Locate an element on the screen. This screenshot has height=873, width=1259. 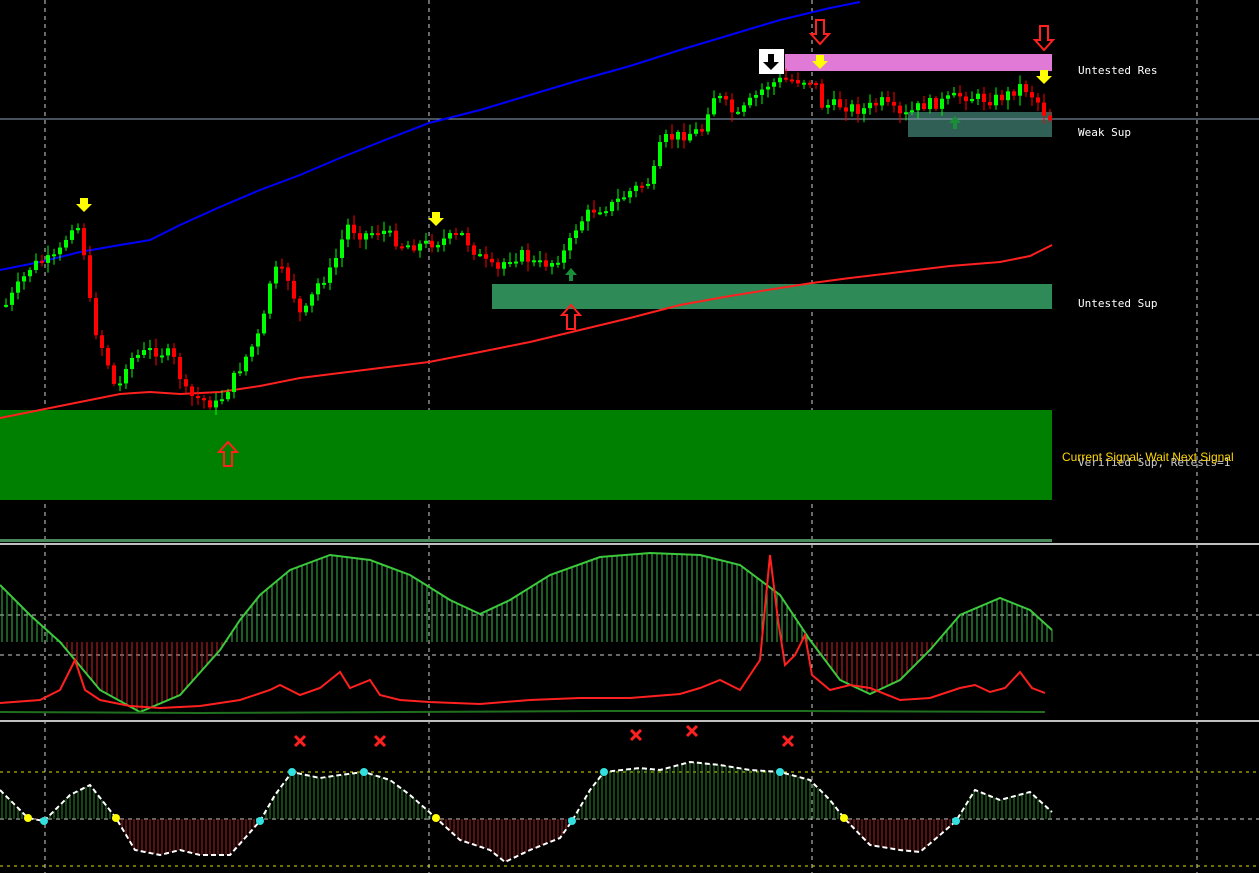
untested-resistance-label: Untested Res is located at coordinates (1118, 70).